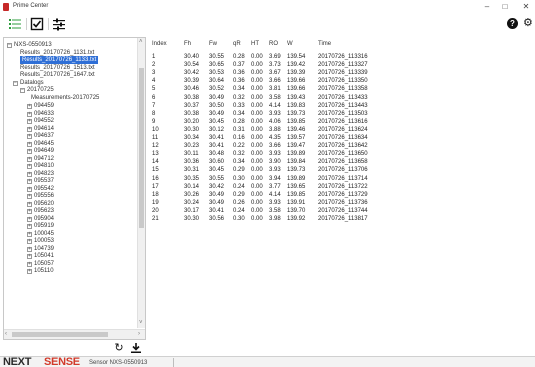 The width and height of the screenshot is (535, 367). Describe the element at coordinates (239, 121) in the screenshot. I see `table-cell: 0.28` at that location.